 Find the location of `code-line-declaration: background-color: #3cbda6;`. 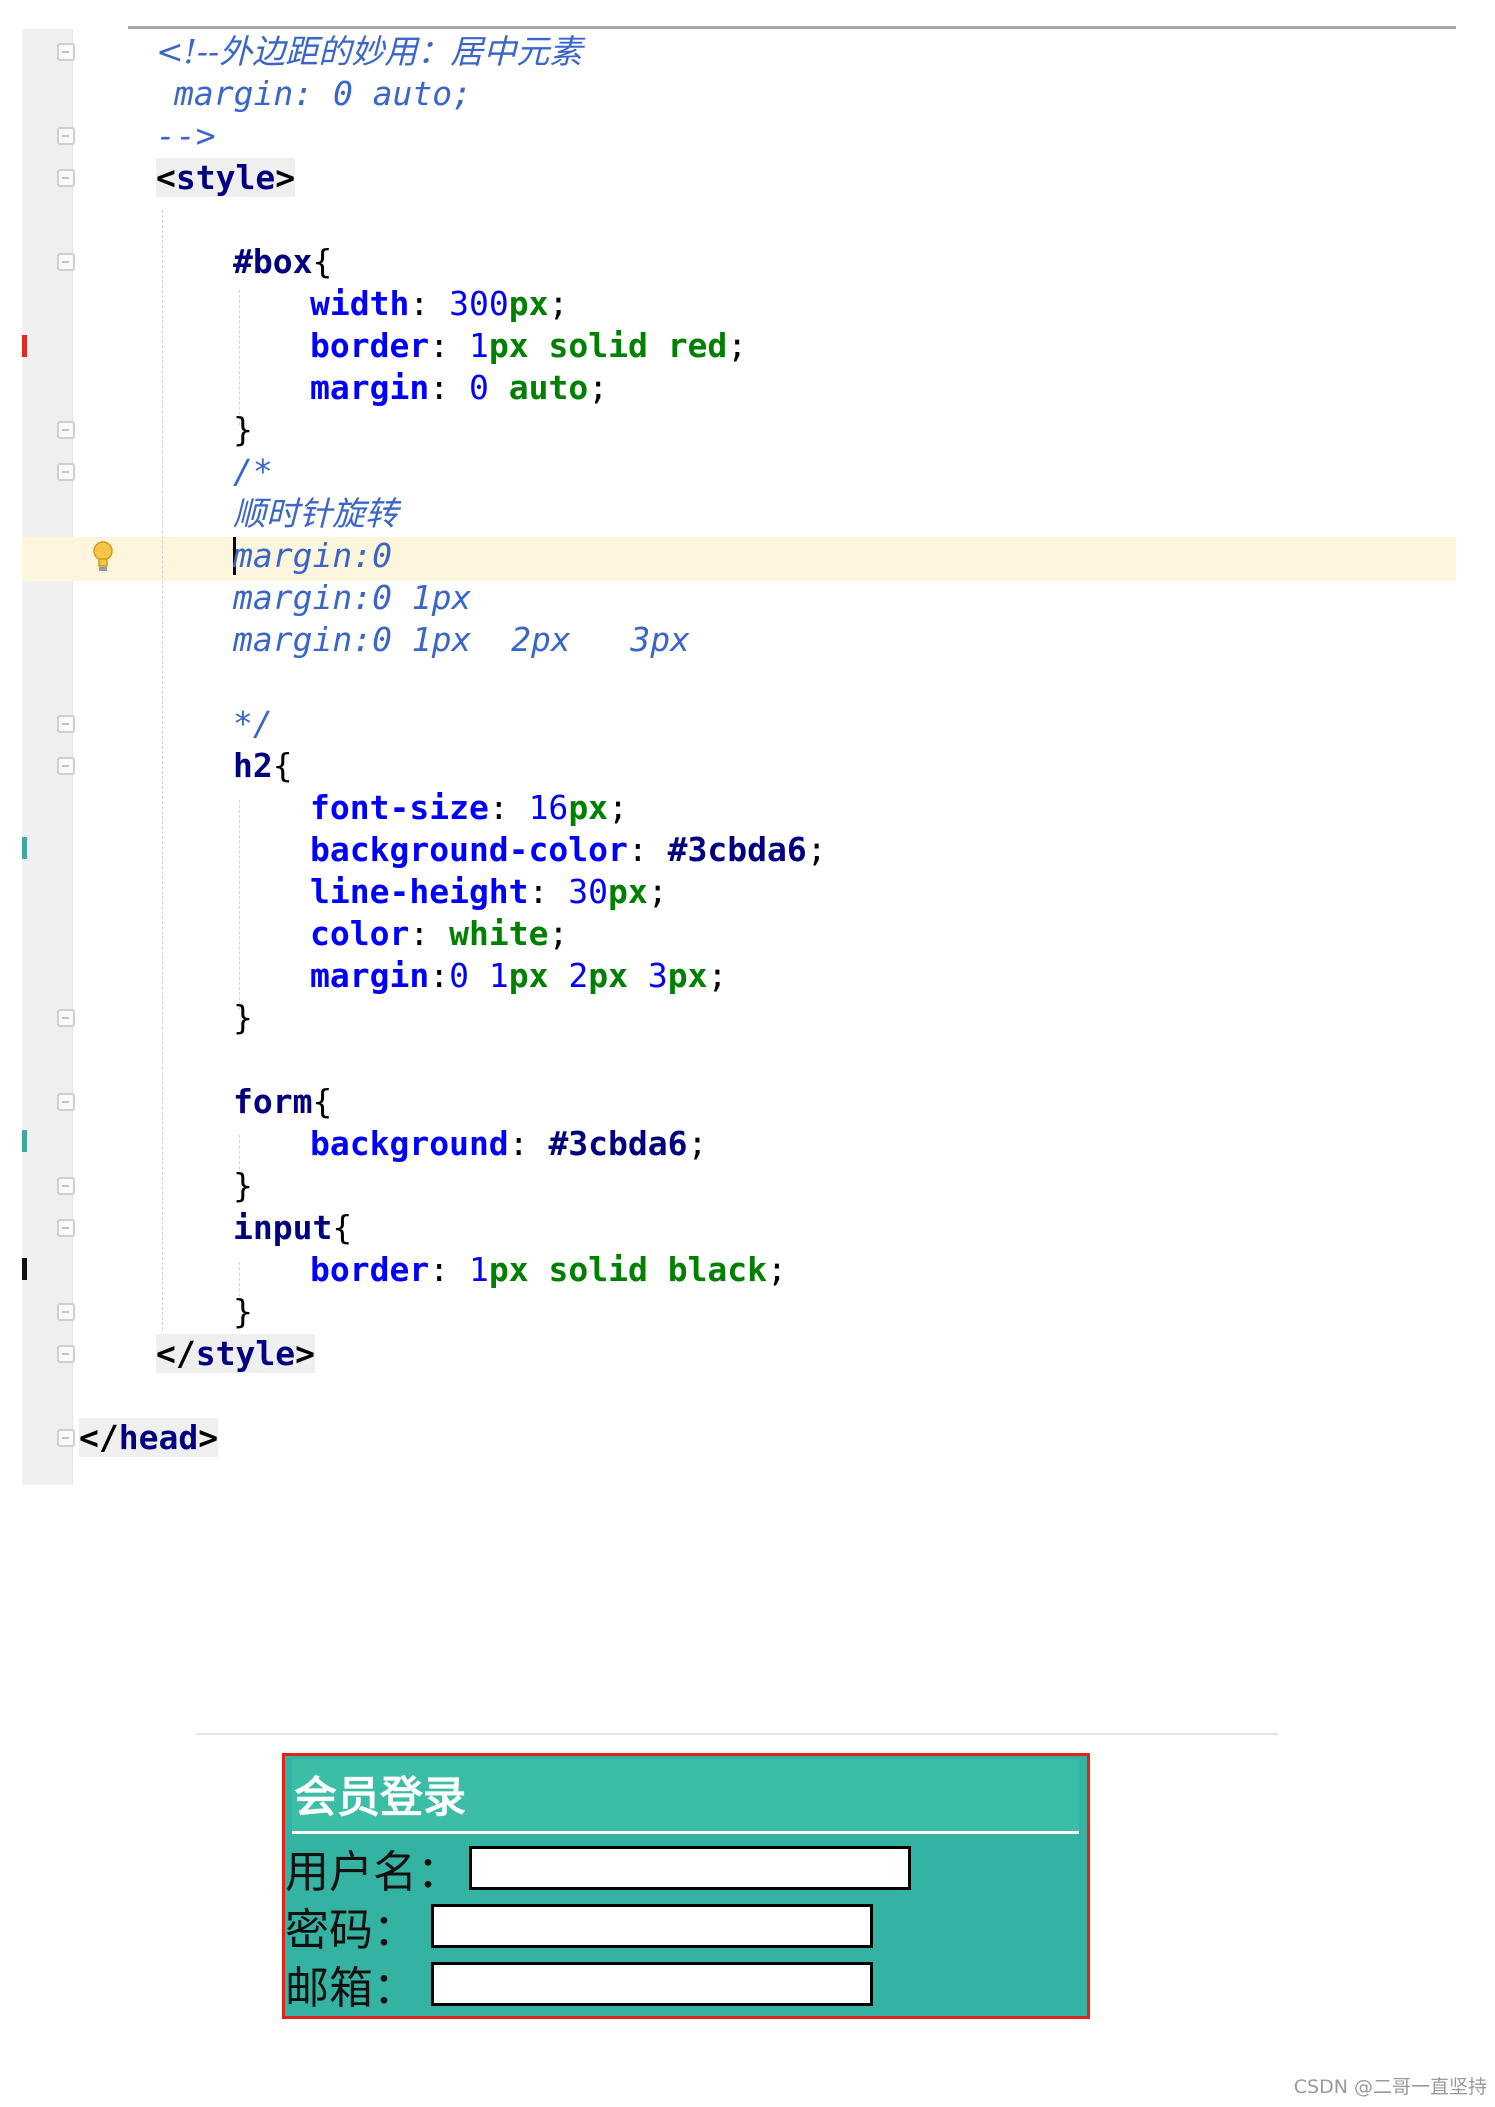

code-line-declaration: background-color: #3cbda6; is located at coordinates (568, 850).